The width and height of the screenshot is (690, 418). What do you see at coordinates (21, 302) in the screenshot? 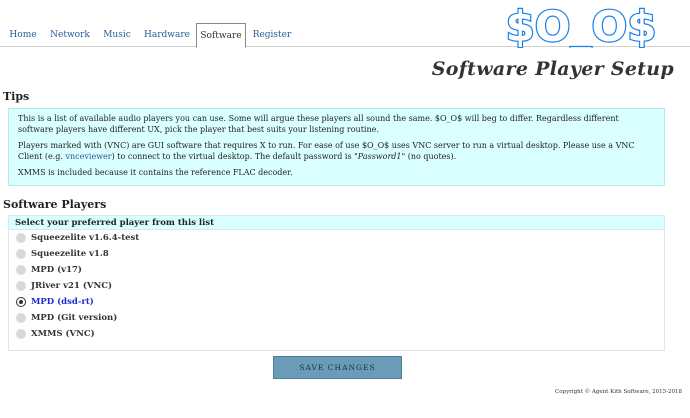
I see `radio-button-selected` at bounding box center [21, 302].